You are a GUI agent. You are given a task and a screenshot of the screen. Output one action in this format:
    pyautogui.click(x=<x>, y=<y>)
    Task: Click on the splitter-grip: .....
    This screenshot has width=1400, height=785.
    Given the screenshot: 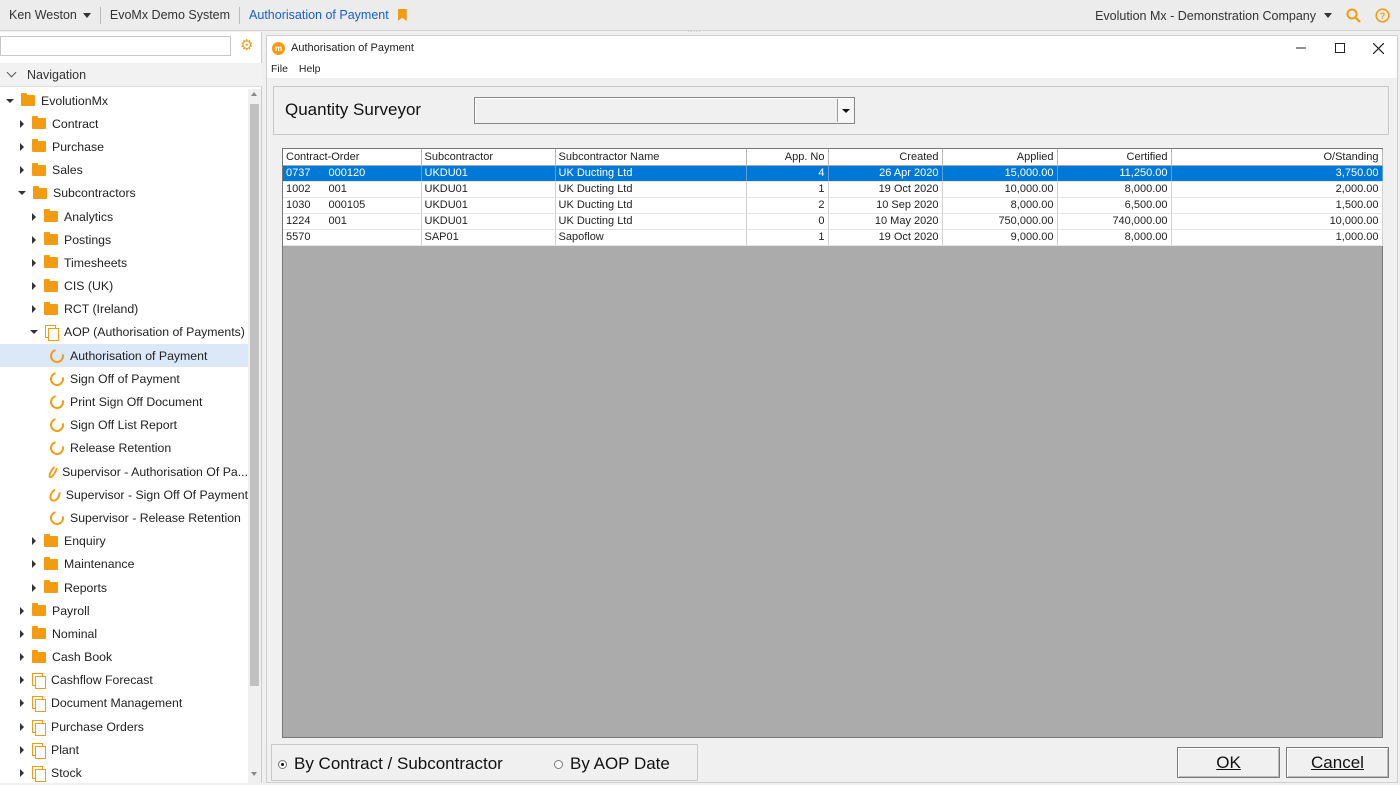 What is the action you would take?
    pyautogui.click(x=694, y=31)
    